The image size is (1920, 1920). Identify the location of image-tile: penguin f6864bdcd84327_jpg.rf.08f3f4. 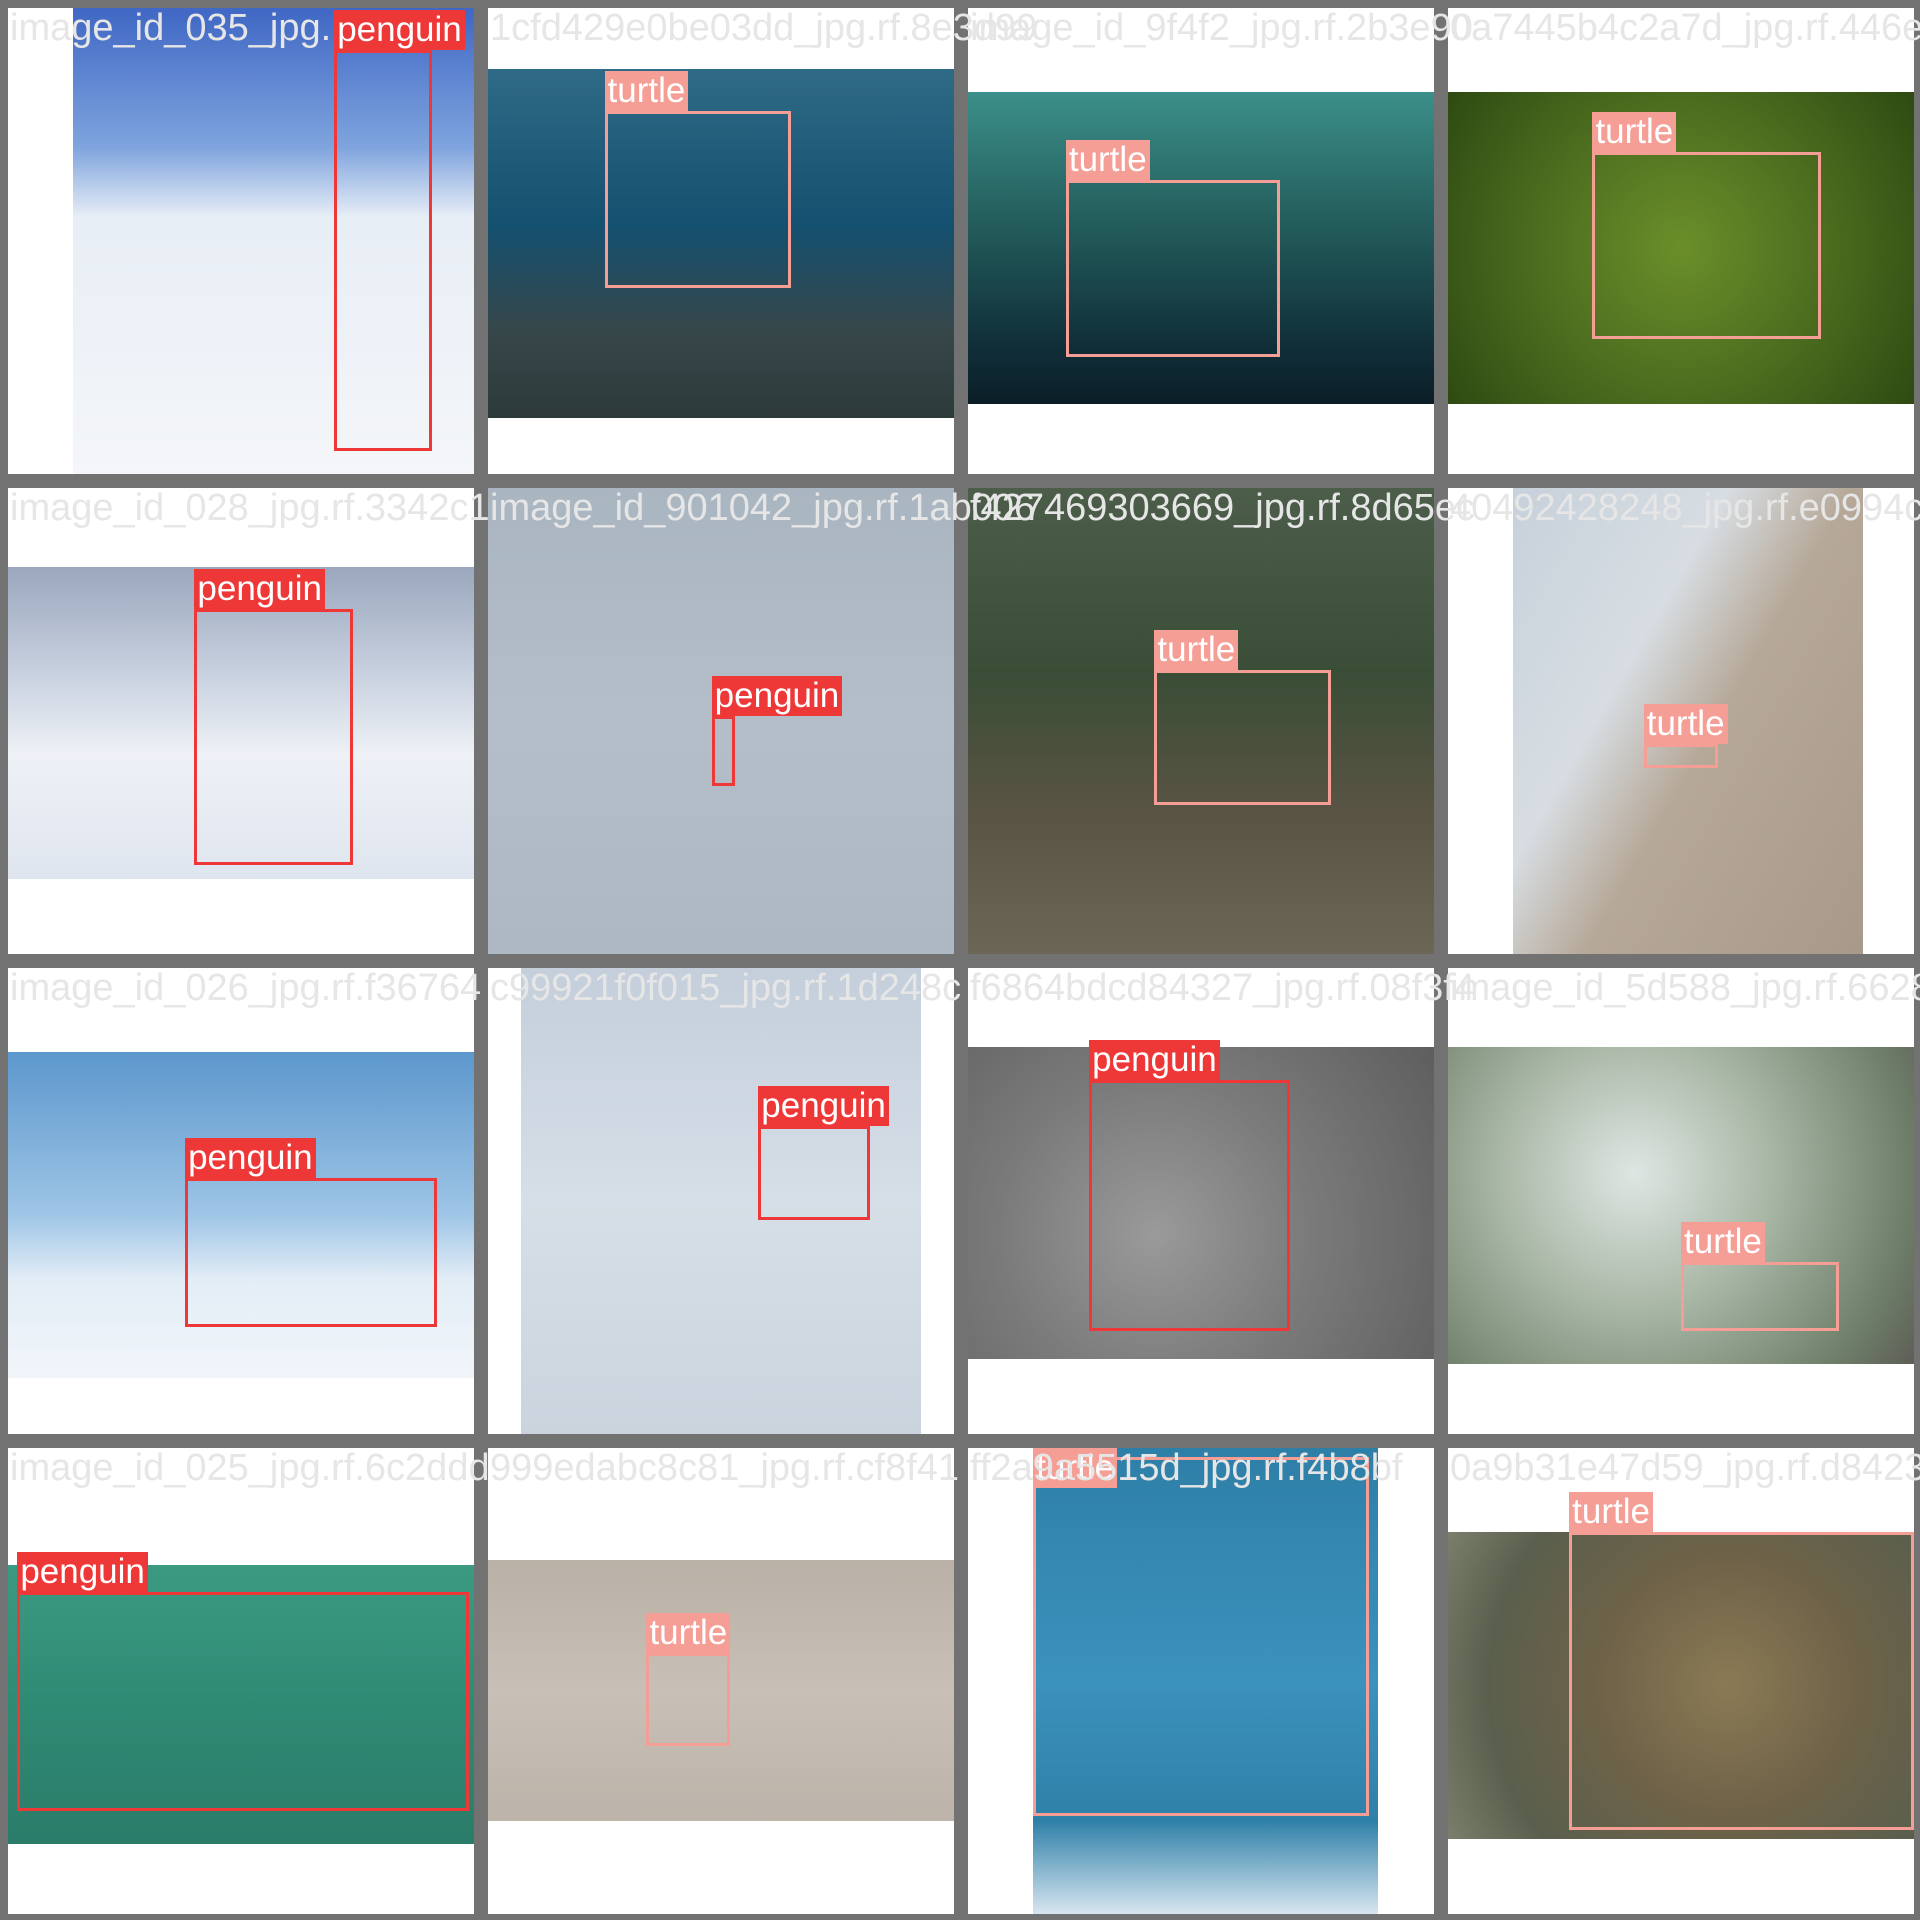
(1221, 1200).